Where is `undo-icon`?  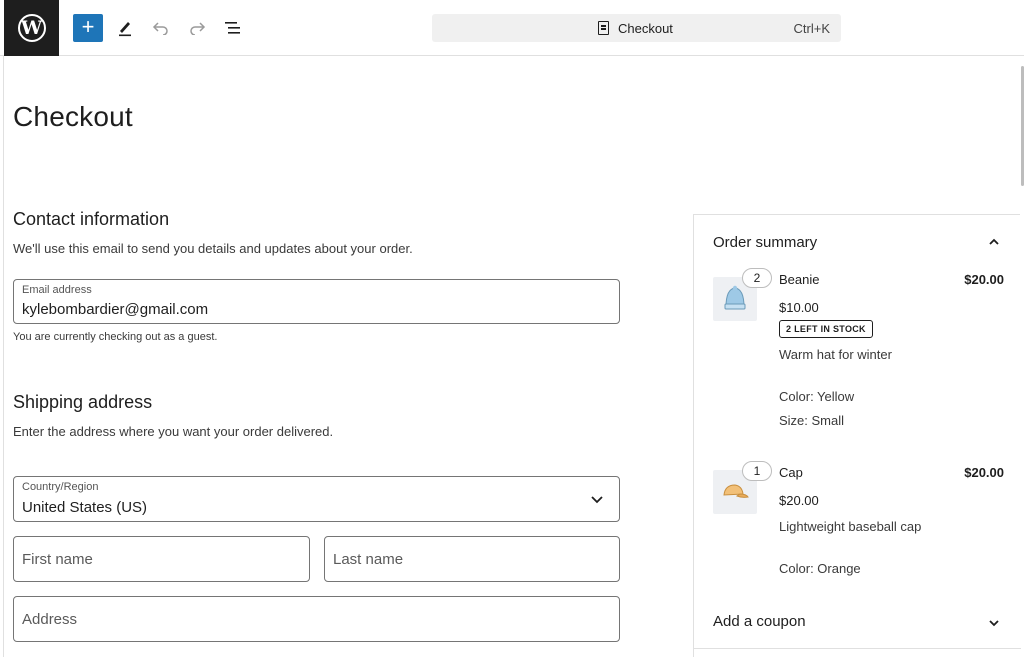 undo-icon is located at coordinates (160, 28).